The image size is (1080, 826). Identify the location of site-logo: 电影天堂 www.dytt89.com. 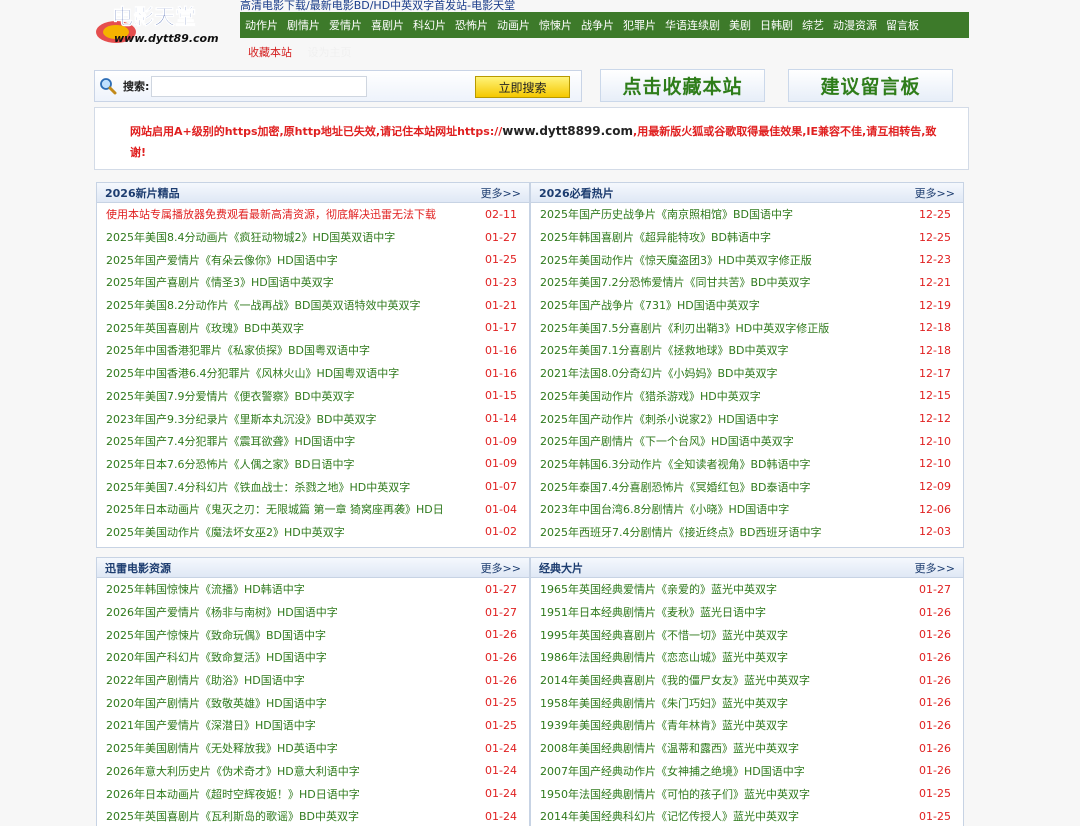
(167, 25).